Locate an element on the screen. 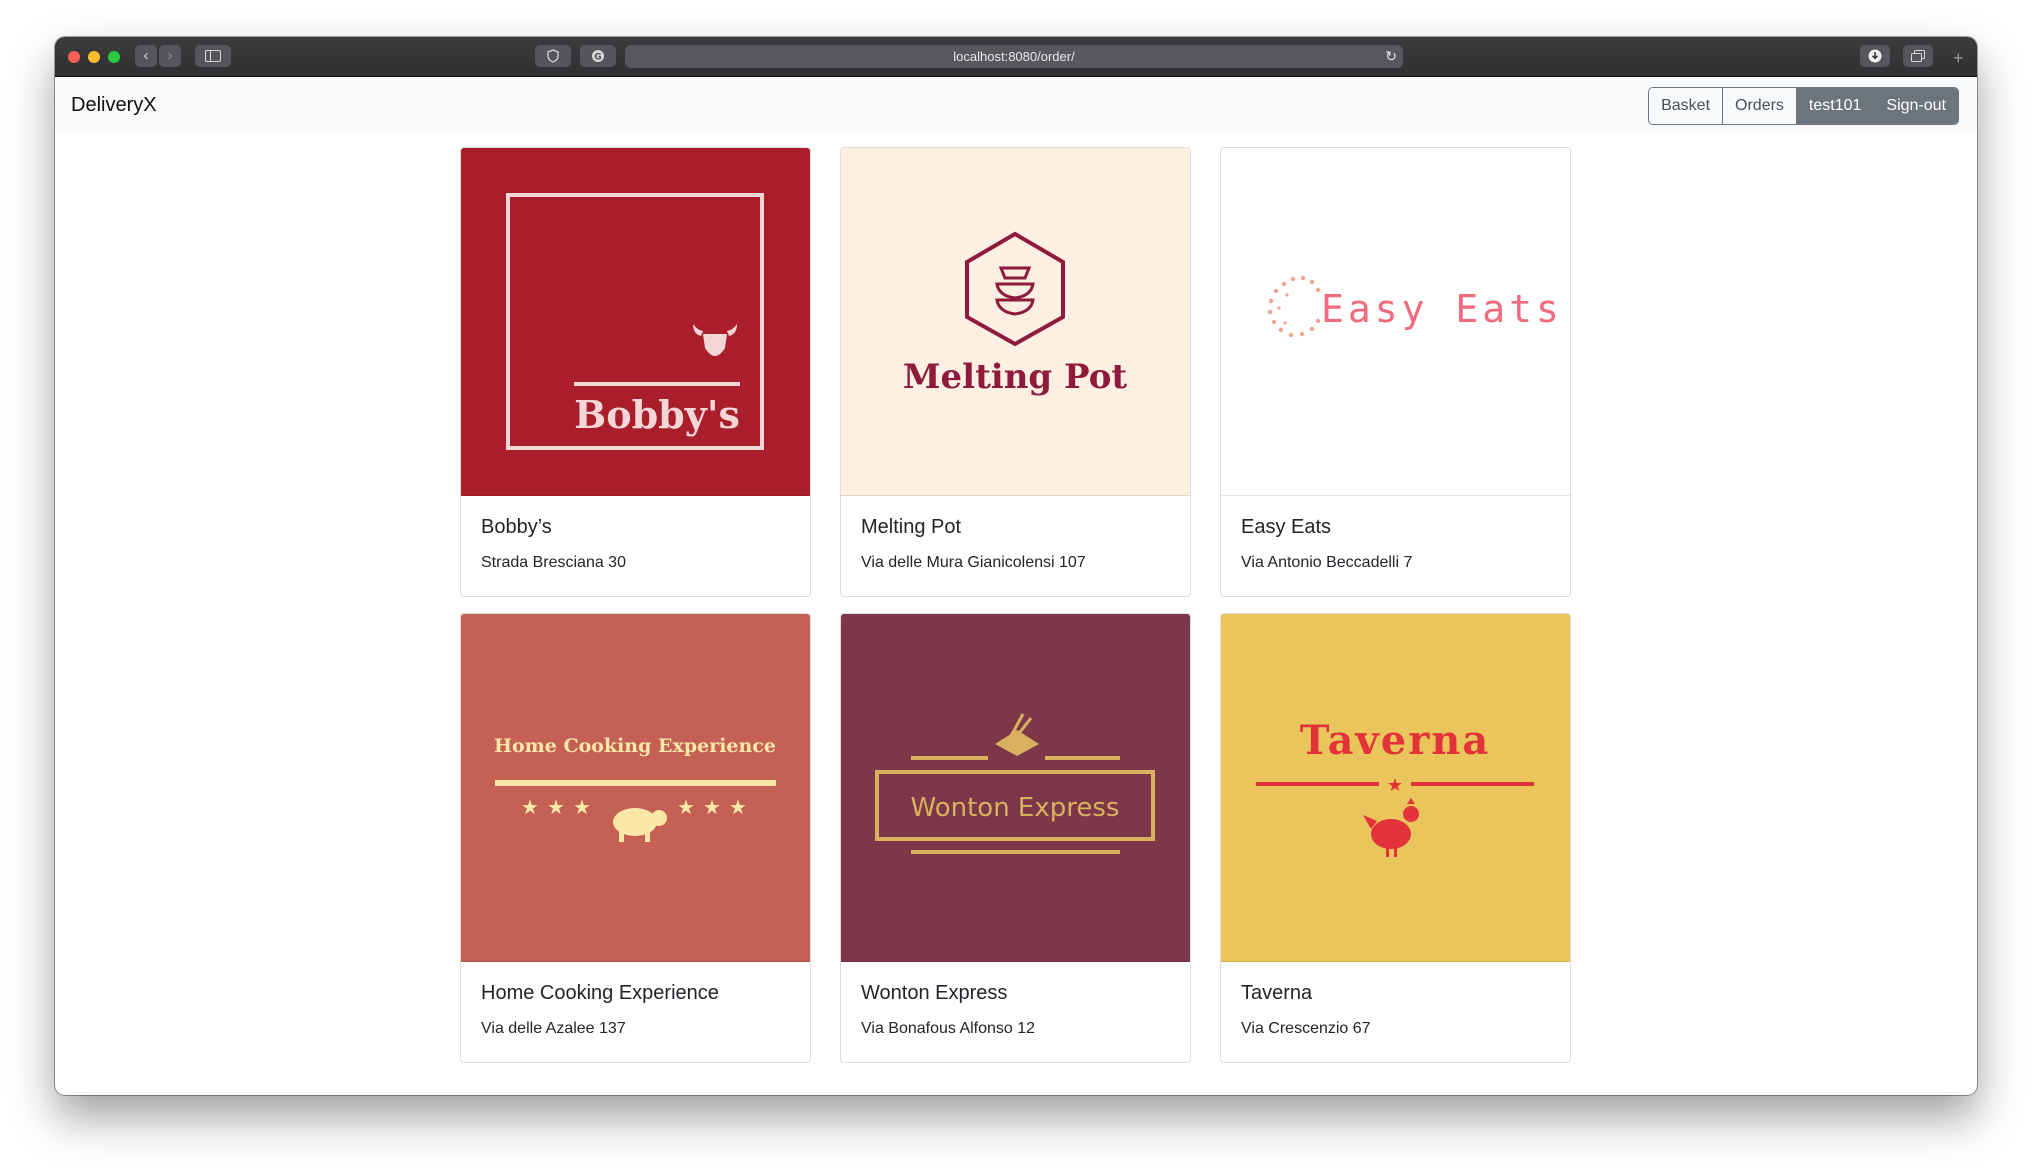 This screenshot has width=2032, height=1169. logo-text: Bobby's is located at coordinates (657, 414).